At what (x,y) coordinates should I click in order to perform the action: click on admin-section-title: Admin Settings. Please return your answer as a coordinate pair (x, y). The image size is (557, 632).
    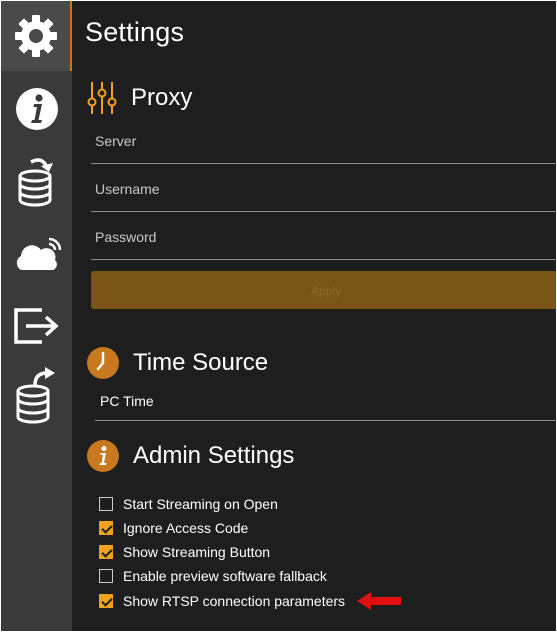
    Looking at the image, I should click on (214, 455).